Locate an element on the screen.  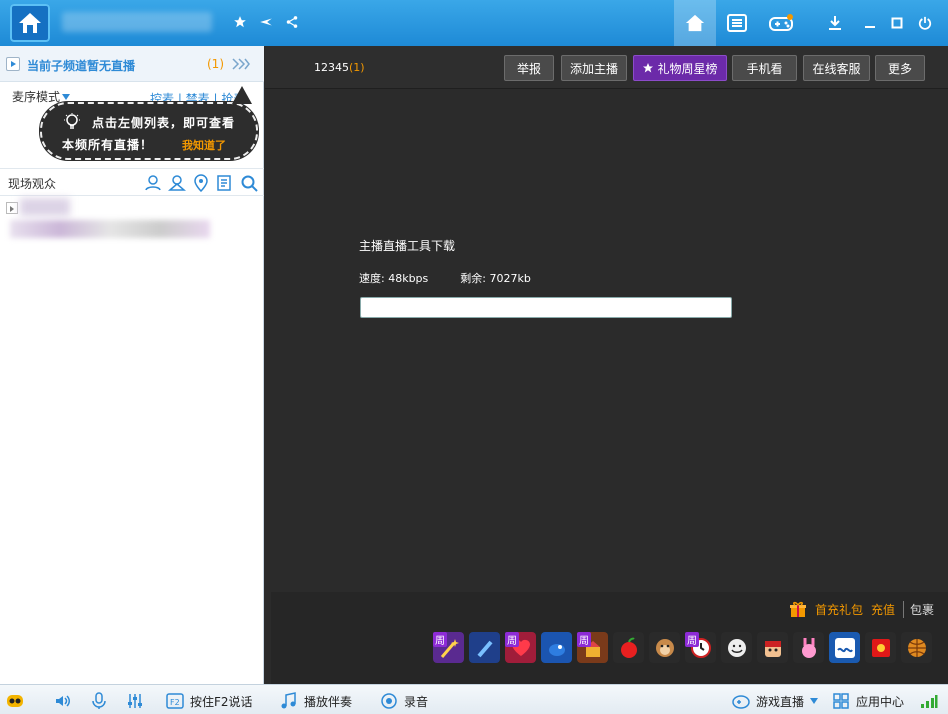
audience-list-item is located at coordinates (132, 220).